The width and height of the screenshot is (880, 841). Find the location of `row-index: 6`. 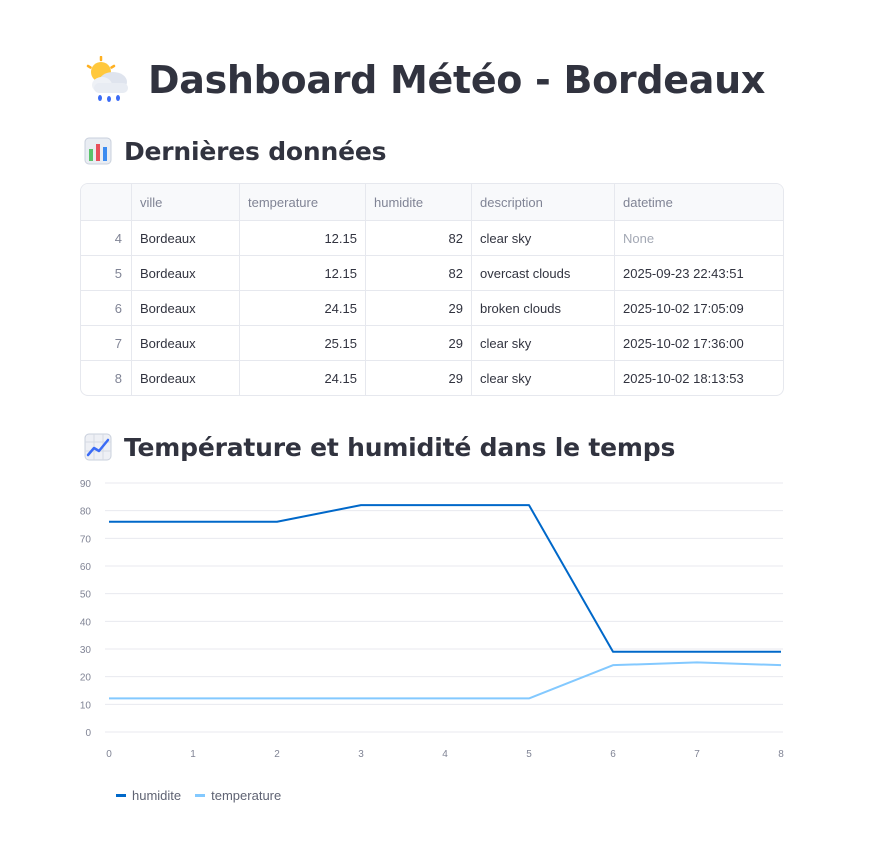

row-index: 6 is located at coordinates (118, 308).